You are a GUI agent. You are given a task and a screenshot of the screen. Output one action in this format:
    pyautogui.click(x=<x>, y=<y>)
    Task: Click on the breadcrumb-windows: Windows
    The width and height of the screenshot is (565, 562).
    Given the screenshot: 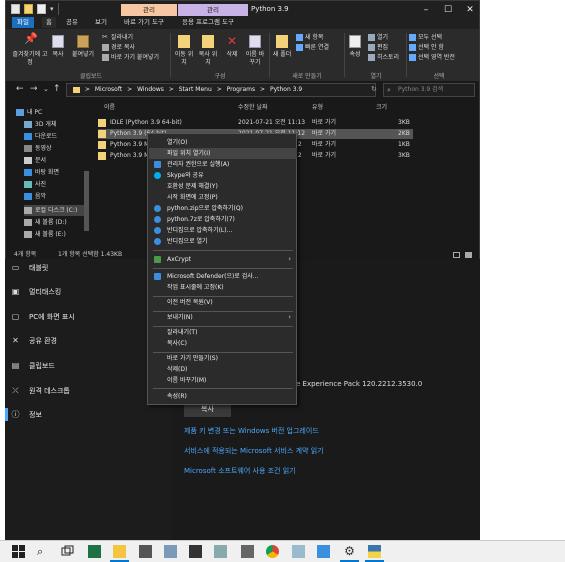 What is the action you would take?
    pyautogui.click(x=150, y=89)
    